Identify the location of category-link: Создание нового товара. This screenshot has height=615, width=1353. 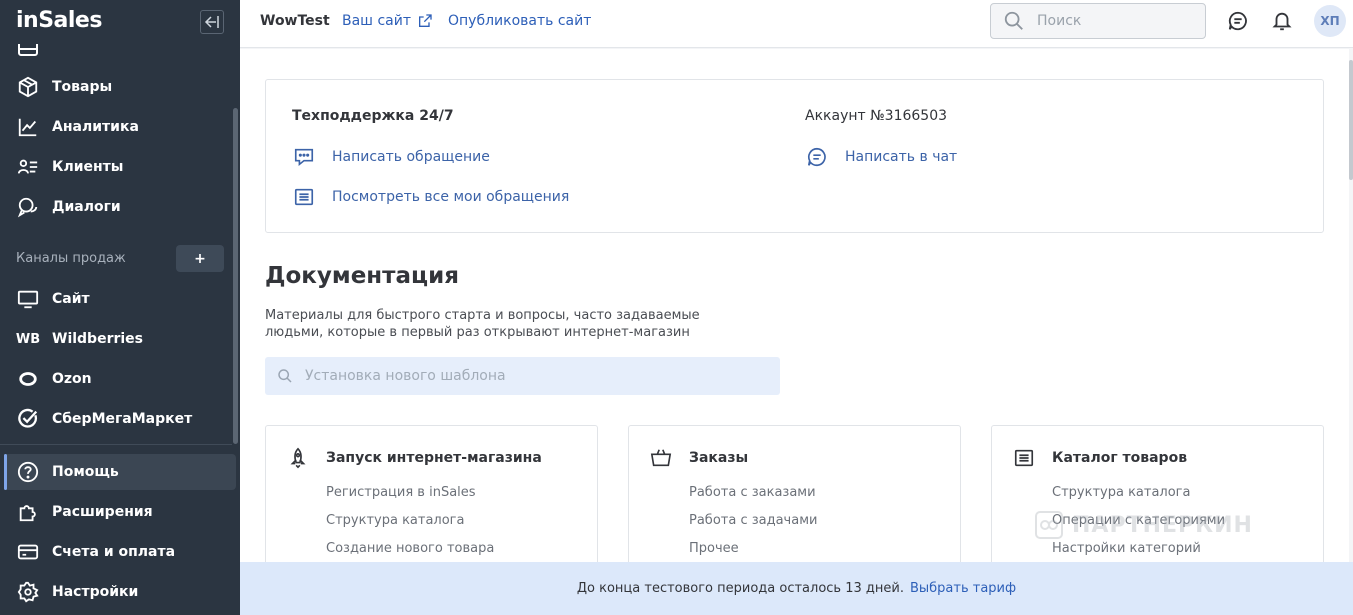
(410, 548).